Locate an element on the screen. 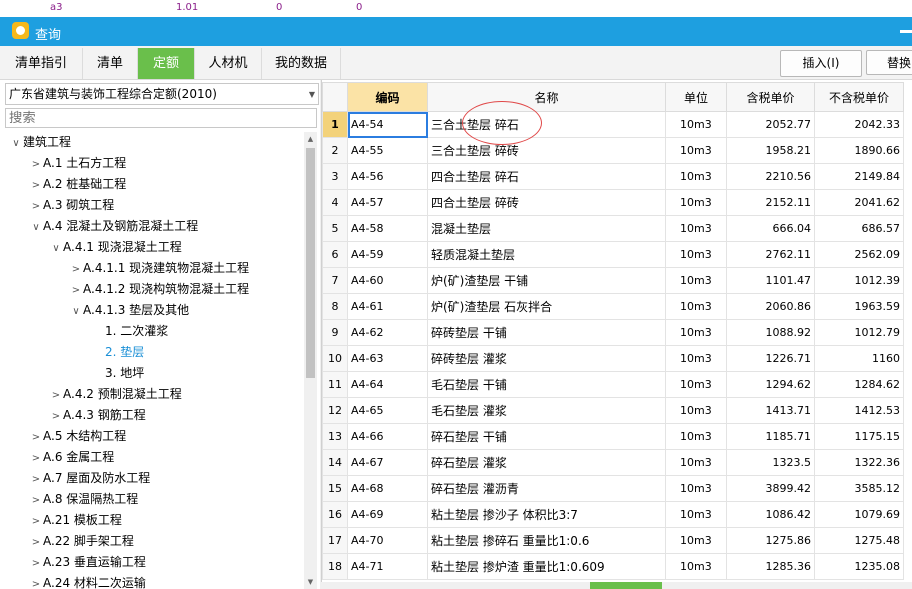 This screenshot has width=912, height=589. price-tax-cell: 2152.11 is located at coordinates (770, 202).